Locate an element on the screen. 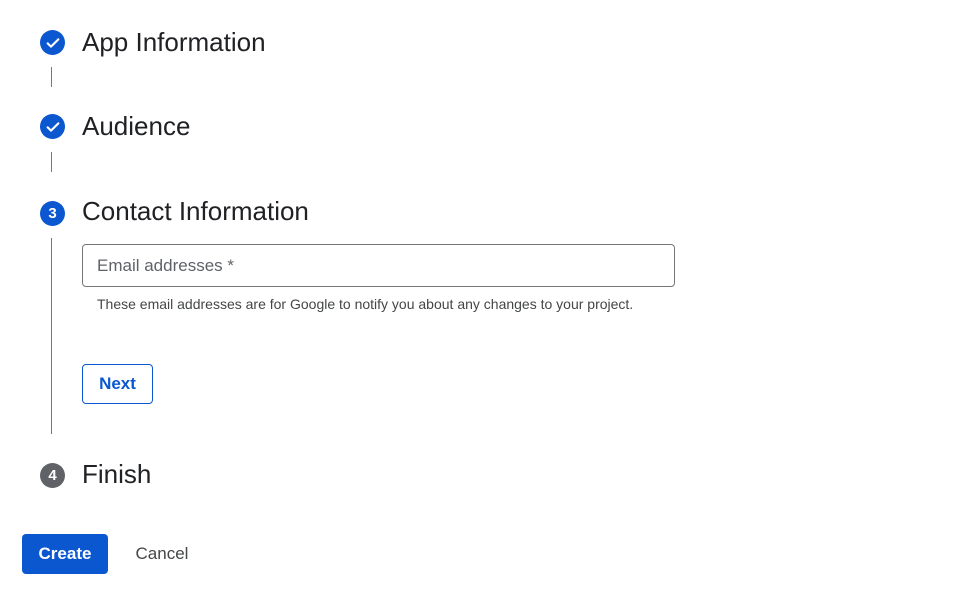  step-3-title: Contact Information is located at coordinates (195, 211).